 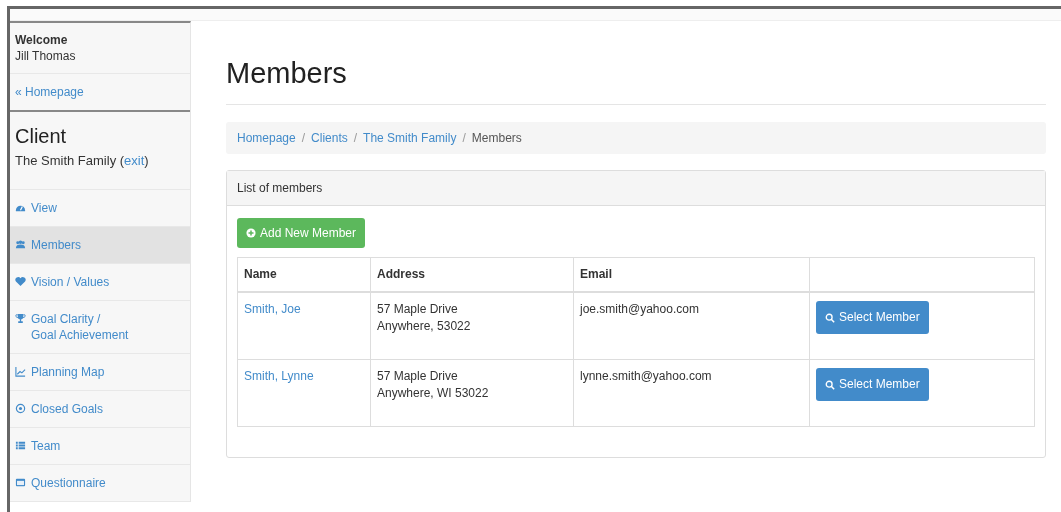 What do you see at coordinates (20, 281) in the screenshot?
I see `heart-icon` at bounding box center [20, 281].